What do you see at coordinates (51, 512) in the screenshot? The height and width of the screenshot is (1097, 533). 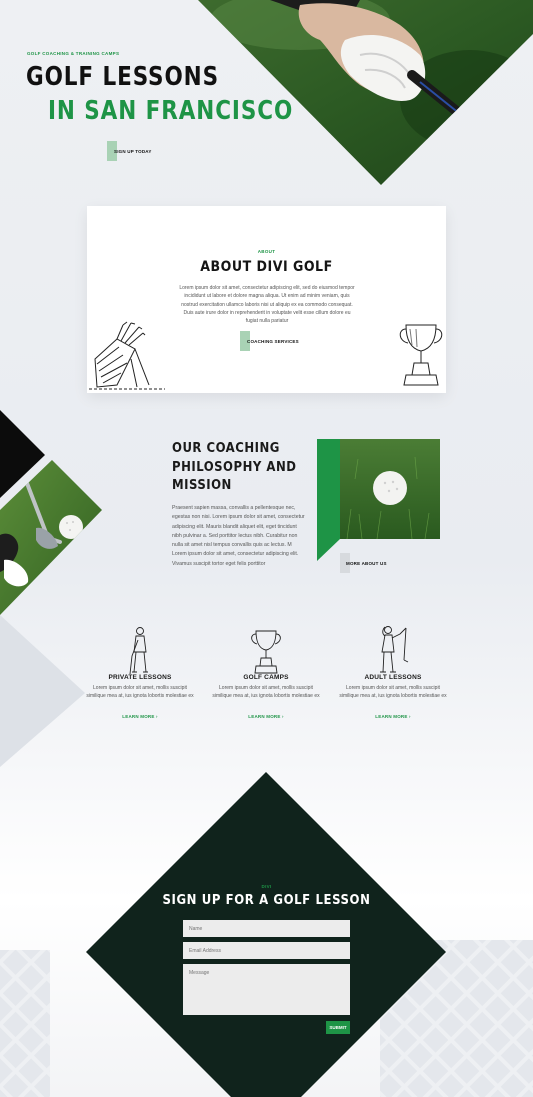 I see `golf-club-ball-photo` at bounding box center [51, 512].